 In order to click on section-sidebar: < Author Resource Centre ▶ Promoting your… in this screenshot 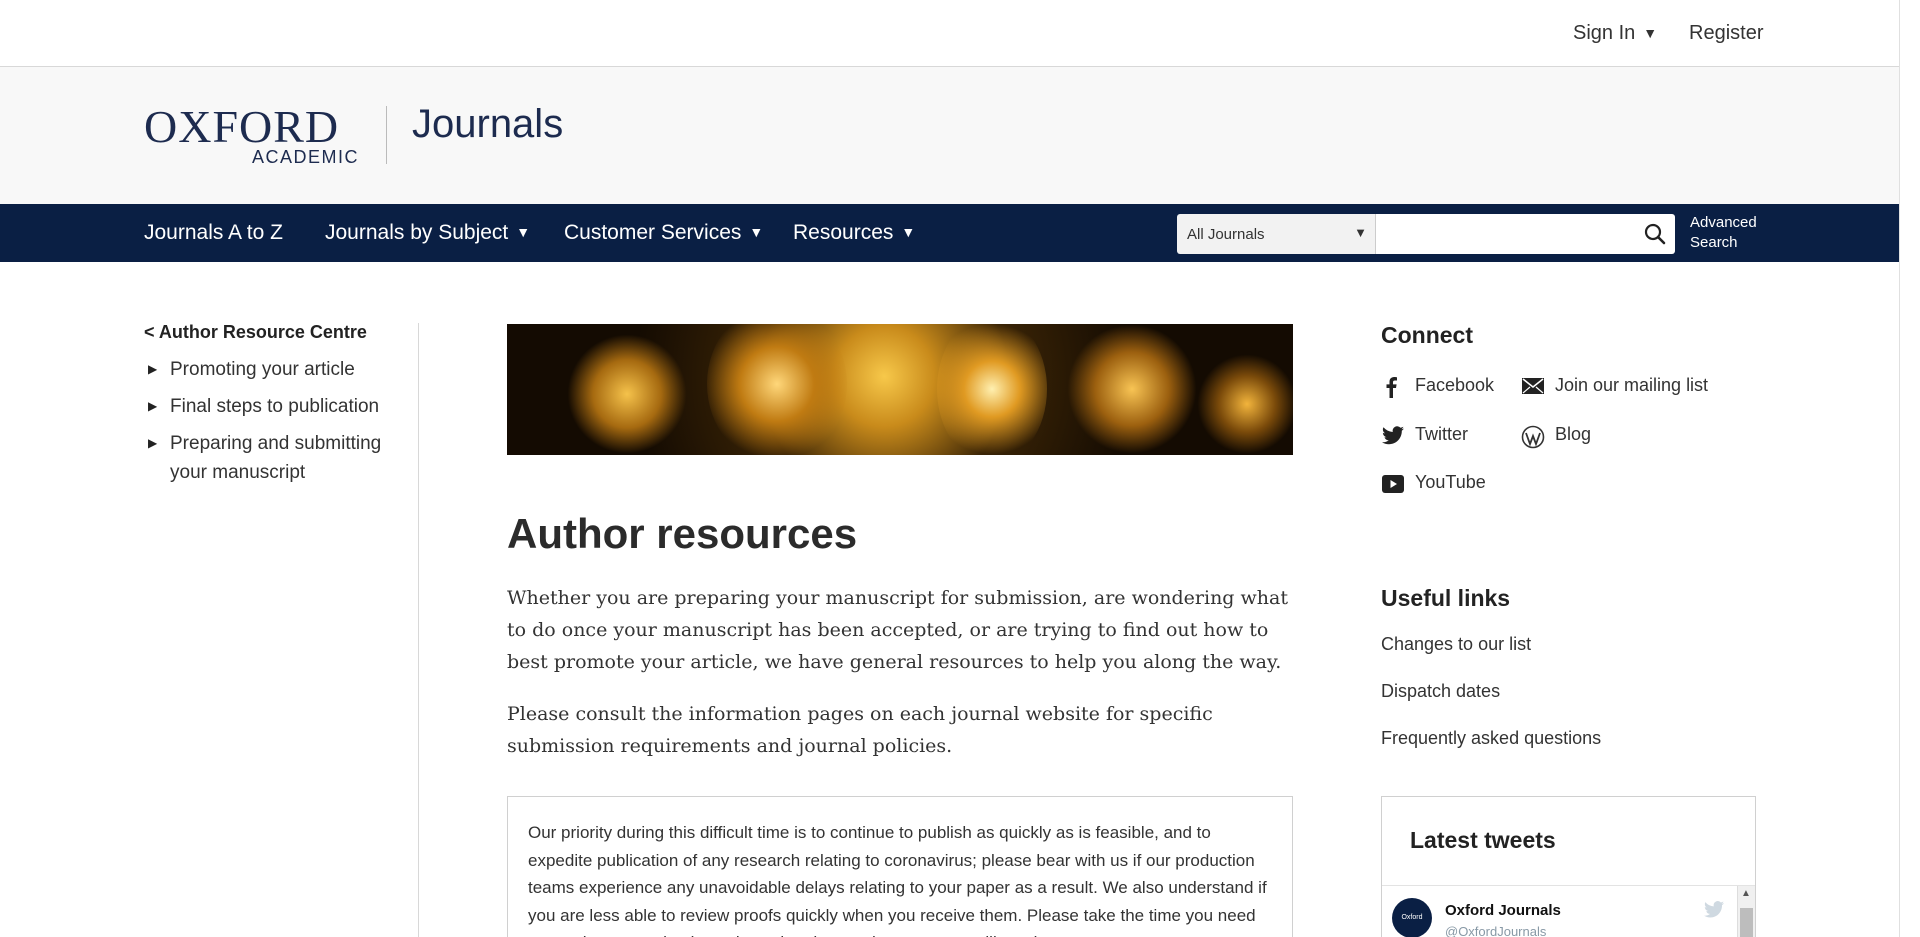, I will do `click(279, 408)`.